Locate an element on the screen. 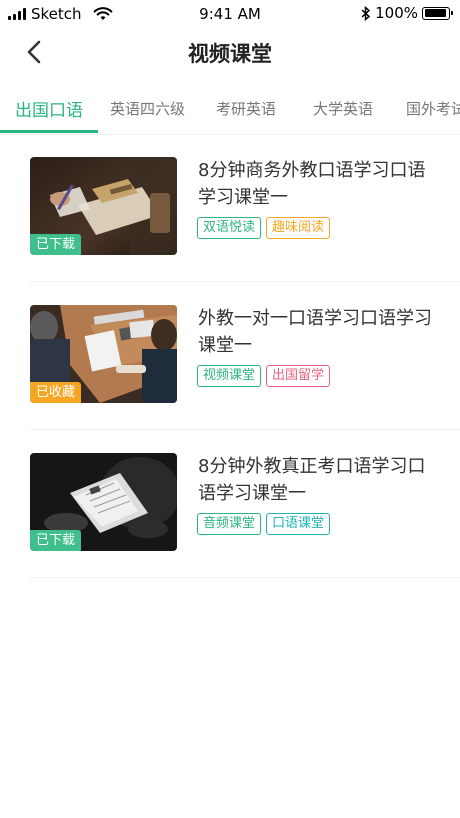  course-tags: 音频课堂 口语课堂 is located at coordinates (264, 524).